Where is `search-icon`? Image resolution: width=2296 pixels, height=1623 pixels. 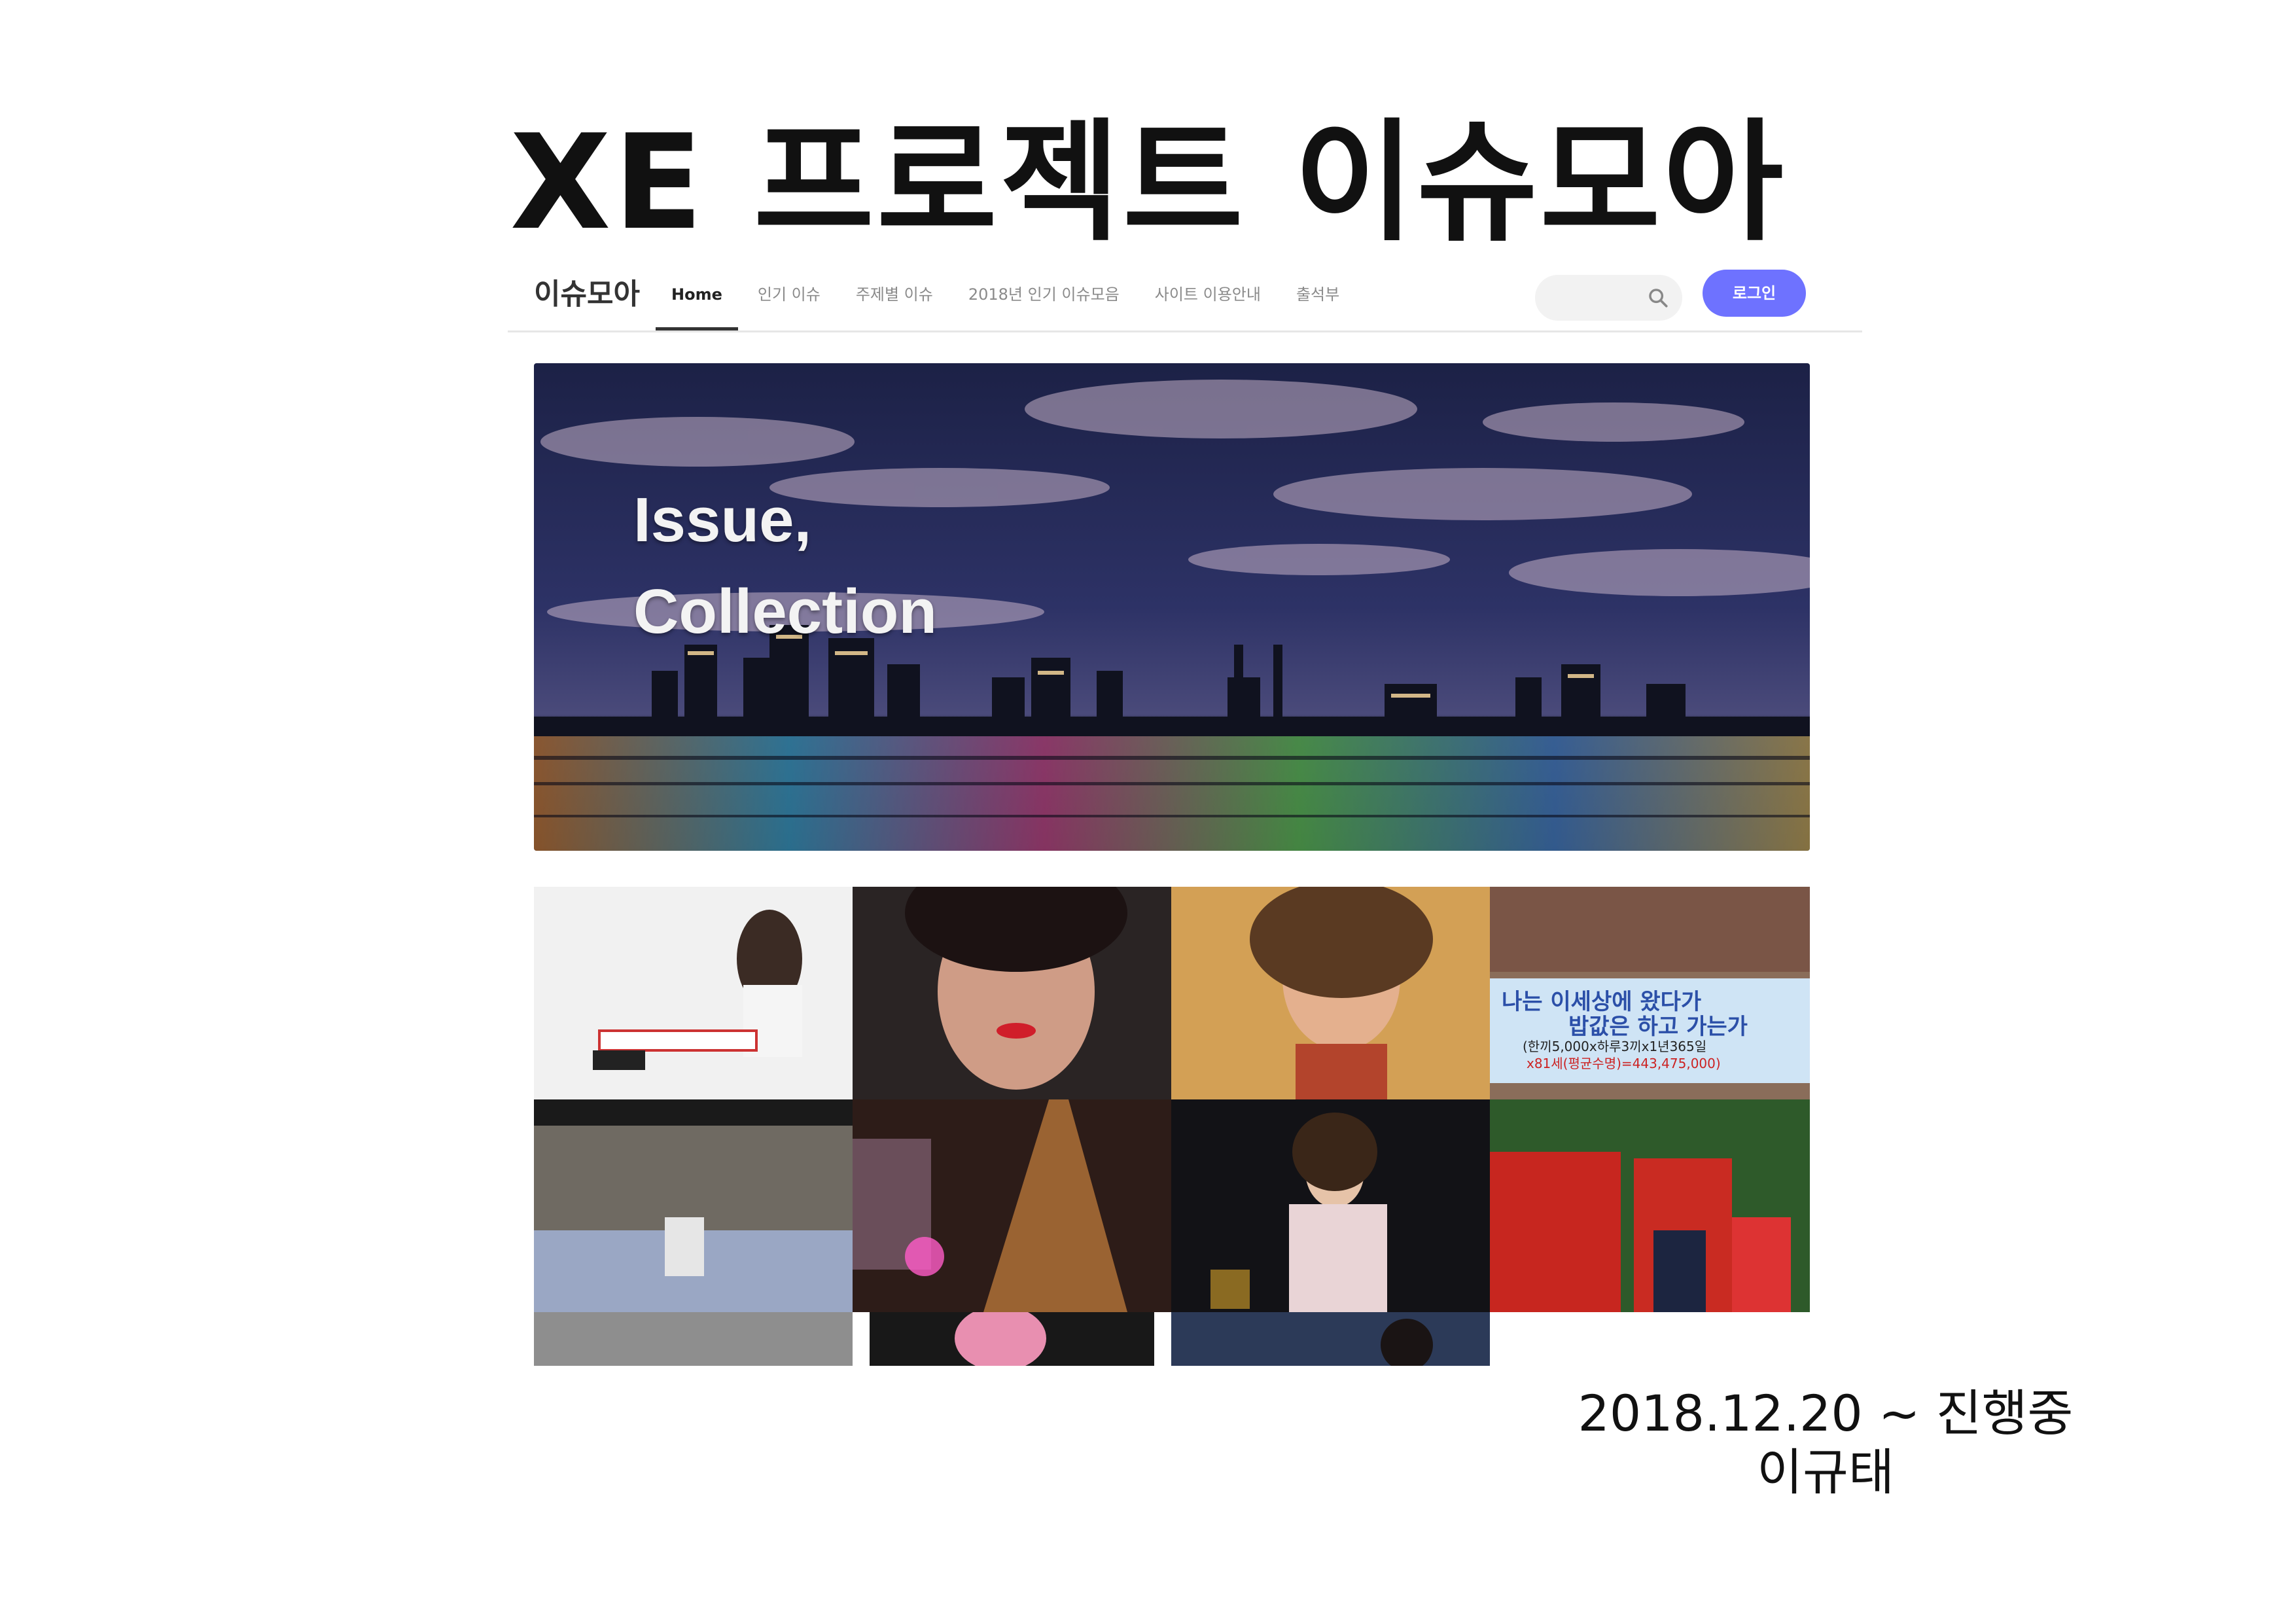
search-icon is located at coordinates (1658, 298).